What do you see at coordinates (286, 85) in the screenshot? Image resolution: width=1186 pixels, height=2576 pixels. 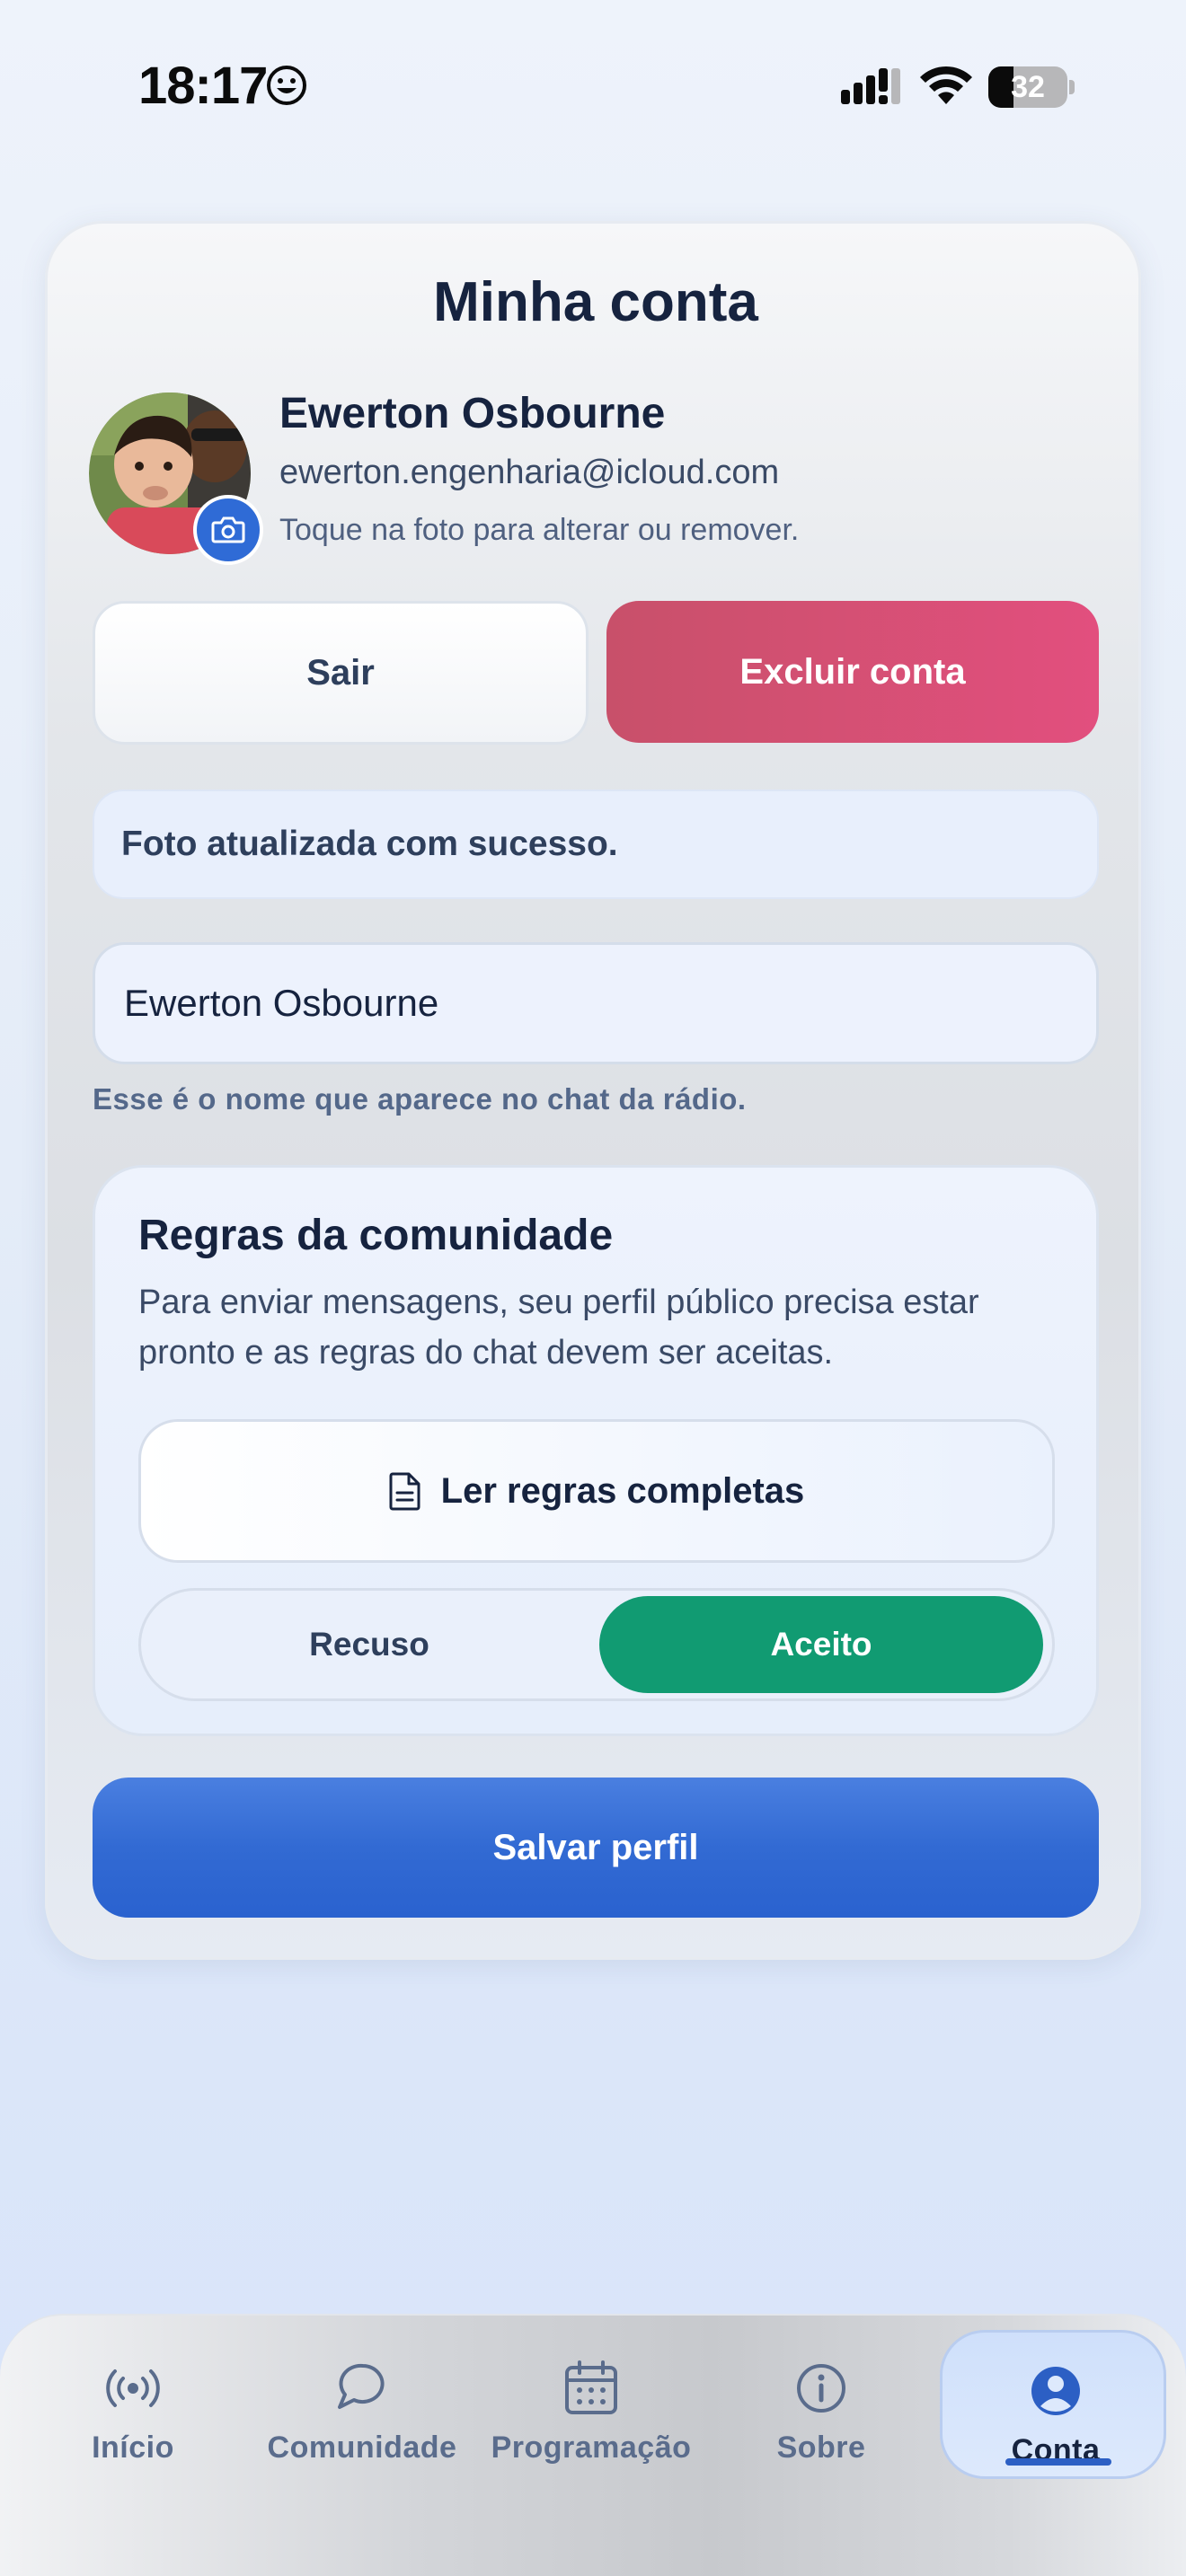 I see `smile-emoji-icon` at bounding box center [286, 85].